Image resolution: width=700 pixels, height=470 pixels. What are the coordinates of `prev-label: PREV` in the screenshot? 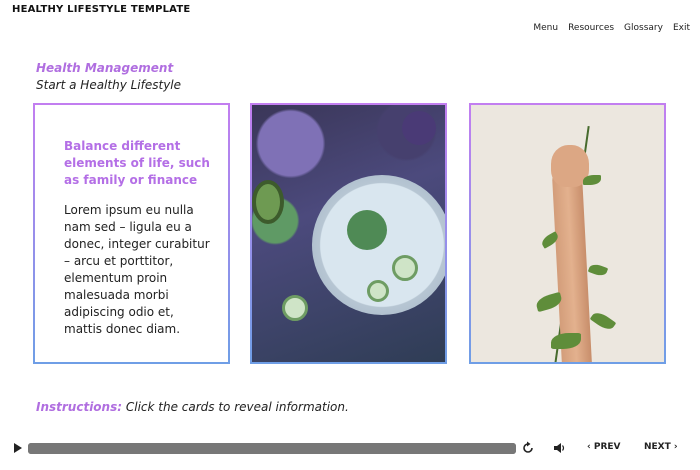 It's located at (607, 447).